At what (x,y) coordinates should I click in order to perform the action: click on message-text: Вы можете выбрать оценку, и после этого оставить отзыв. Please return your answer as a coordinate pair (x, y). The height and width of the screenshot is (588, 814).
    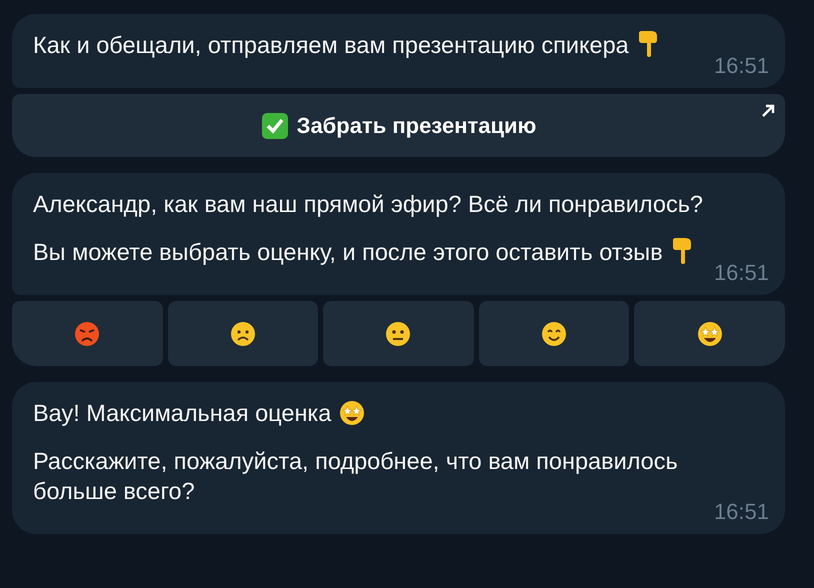
    Looking at the image, I should click on (348, 252).